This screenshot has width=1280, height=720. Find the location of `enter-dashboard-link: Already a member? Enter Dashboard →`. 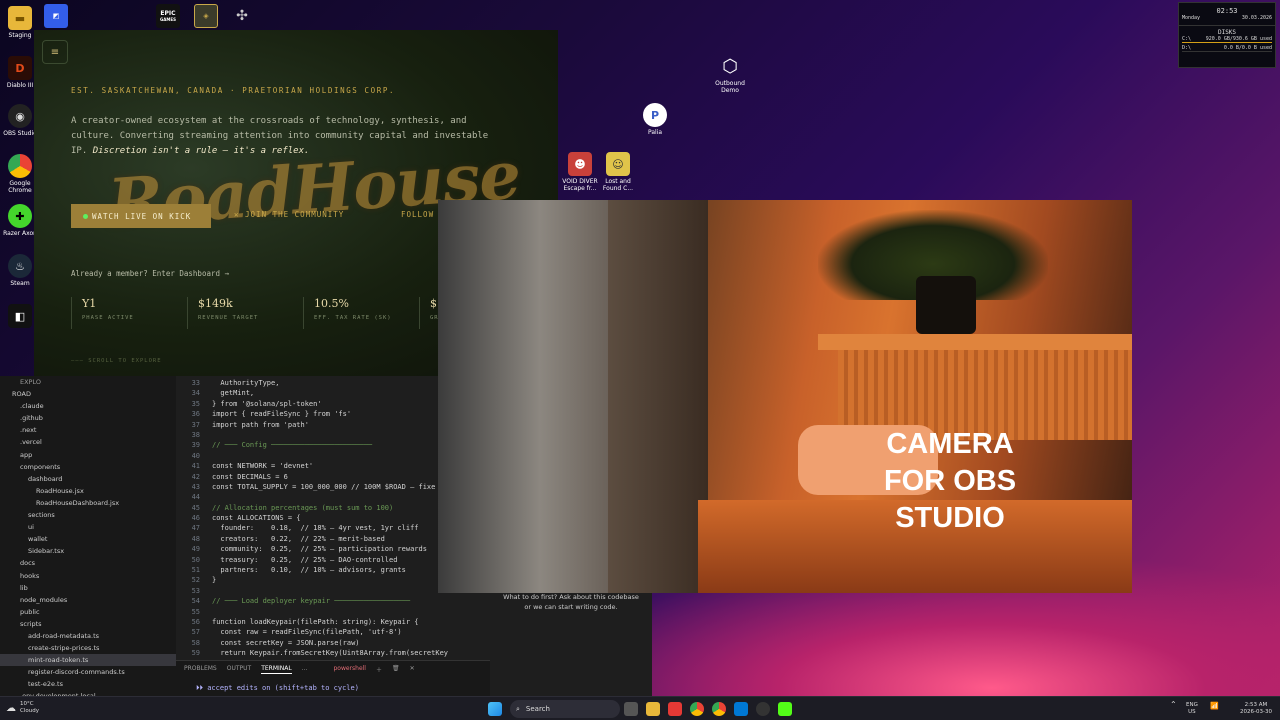

enter-dashboard-link: Already a member? Enter Dashboard → is located at coordinates (150, 273).